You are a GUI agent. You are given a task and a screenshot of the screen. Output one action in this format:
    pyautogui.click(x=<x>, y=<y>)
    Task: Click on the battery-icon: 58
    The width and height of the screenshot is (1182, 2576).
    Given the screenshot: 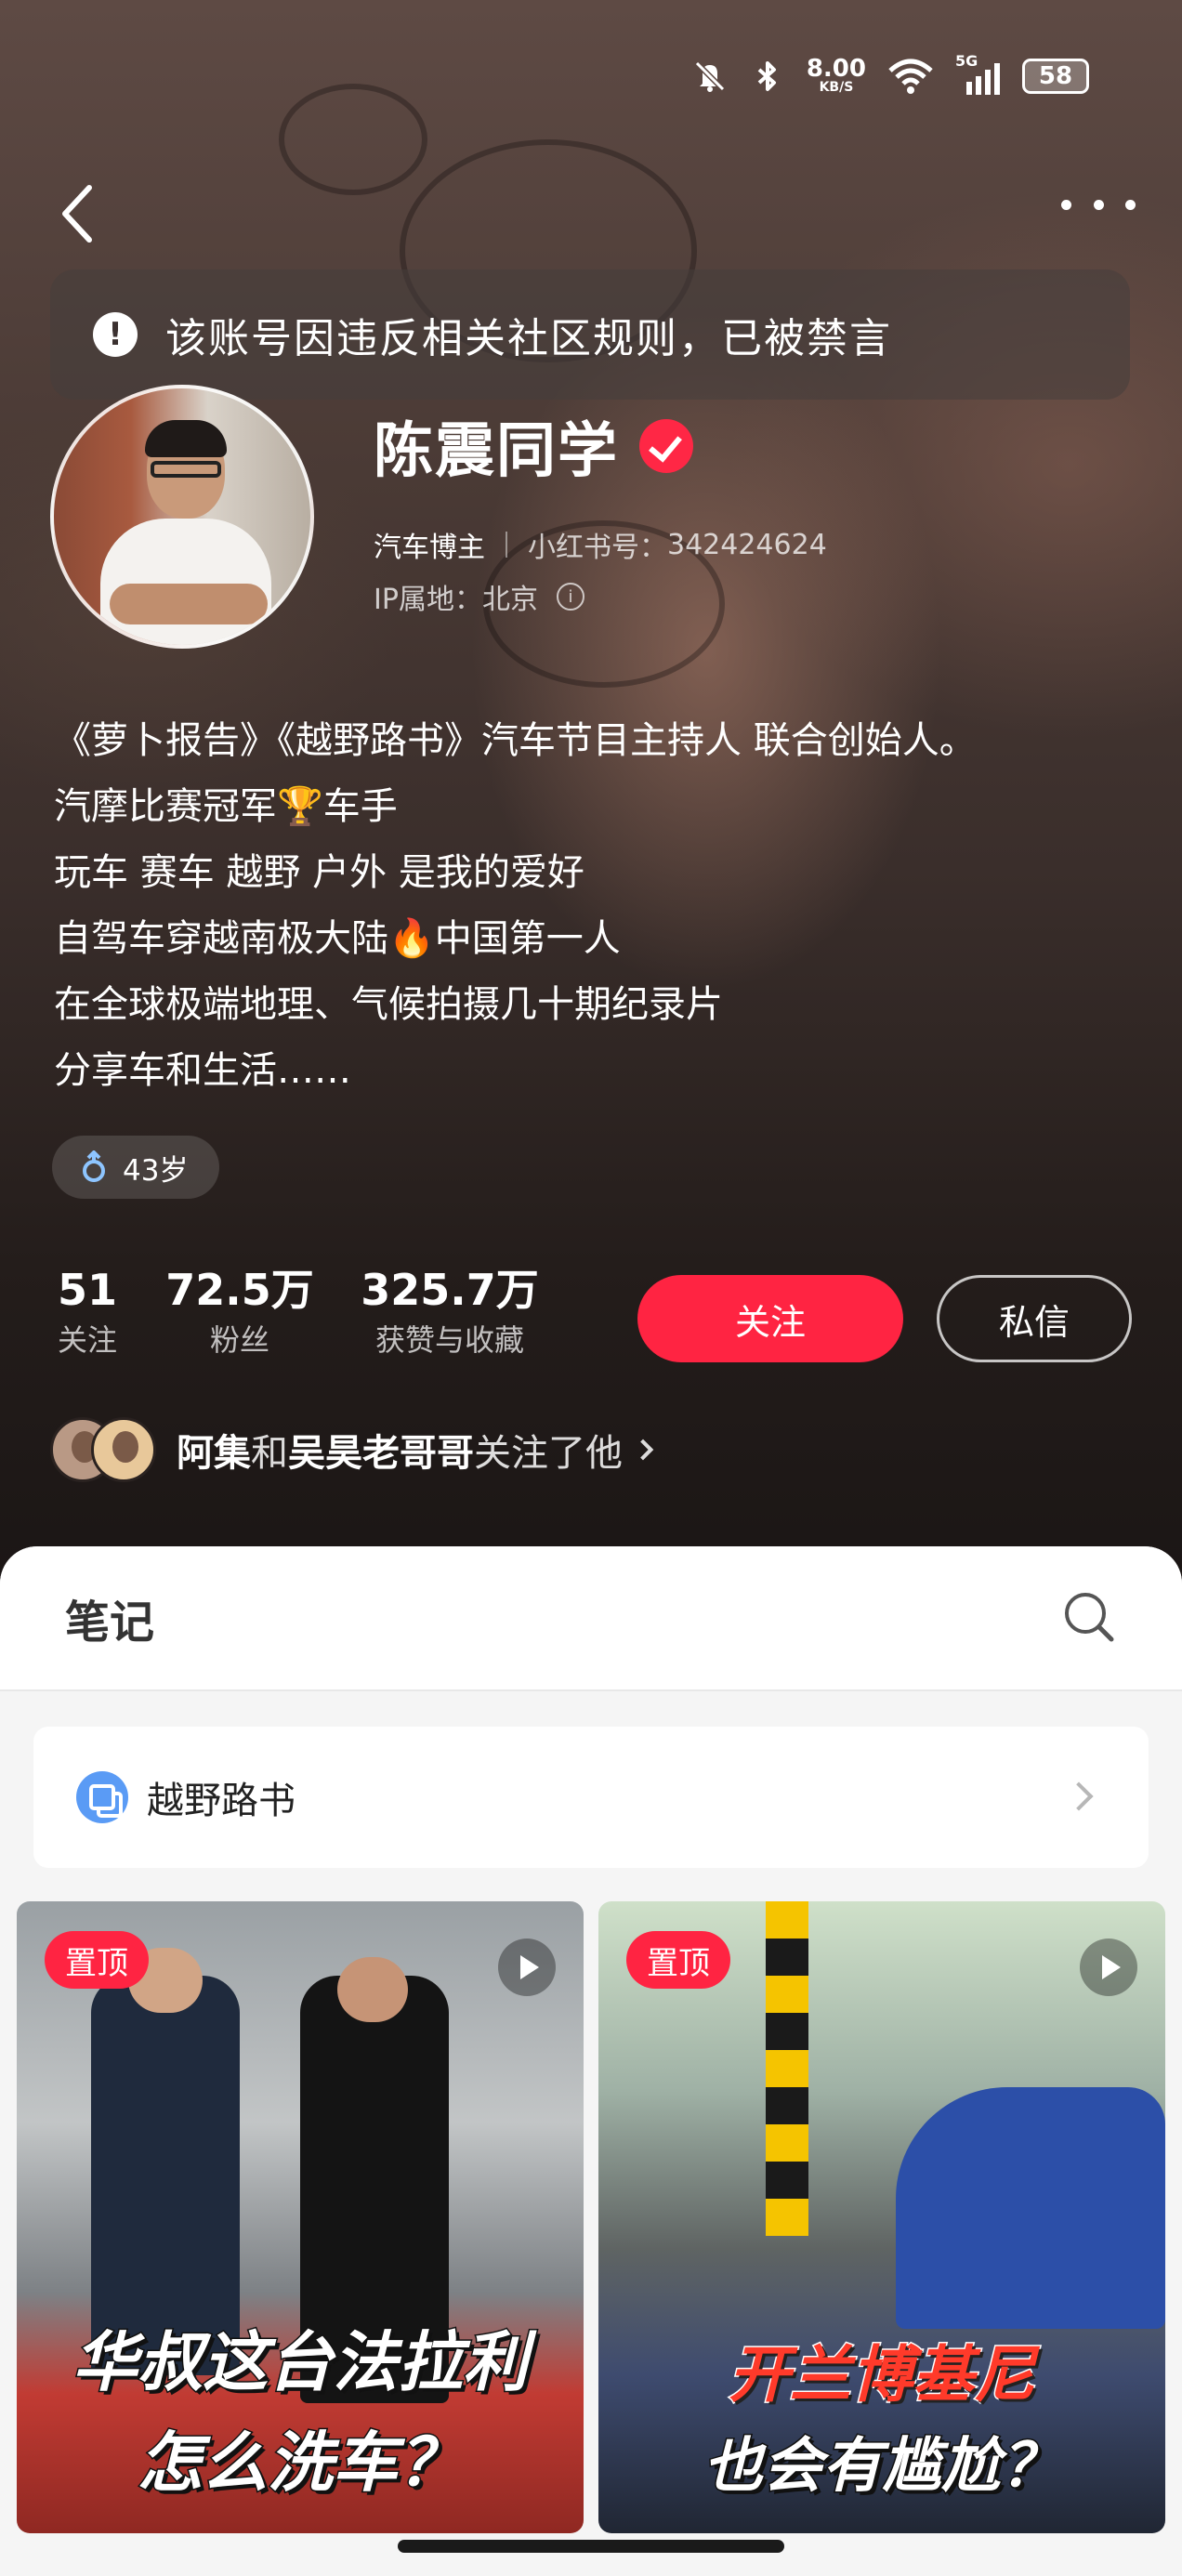 What is the action you would take?
    pyautogui.click(x=1055, y=76)
    